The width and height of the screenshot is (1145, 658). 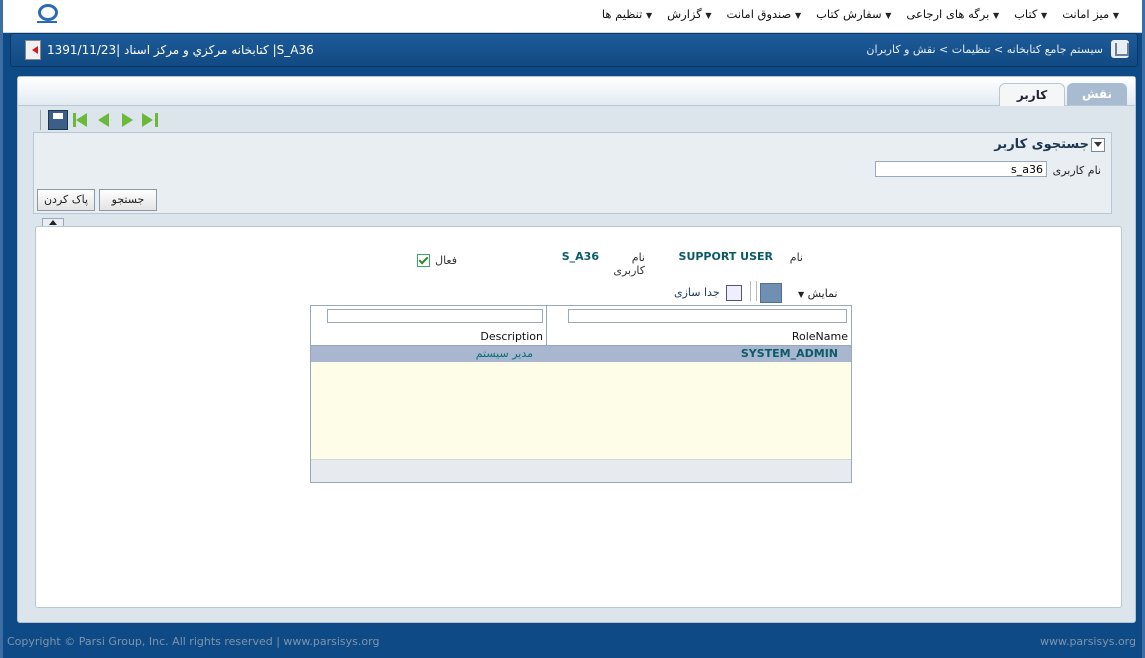 What do you see at coordinates (81, 120) in the screenshot?
I see `first-record-icon` at bounding box center [81, 120].